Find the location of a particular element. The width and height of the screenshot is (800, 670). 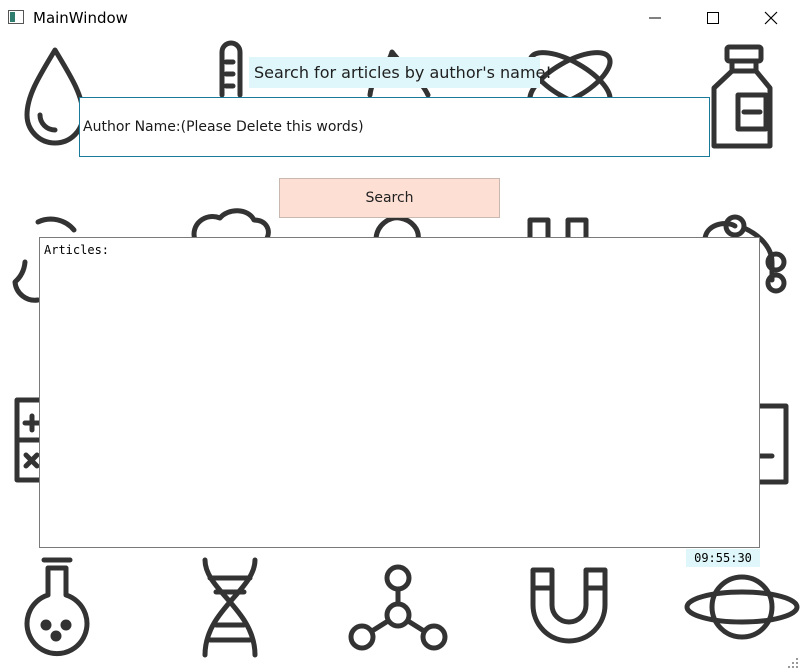

calculator-icon is located at coordinates (28, 440).